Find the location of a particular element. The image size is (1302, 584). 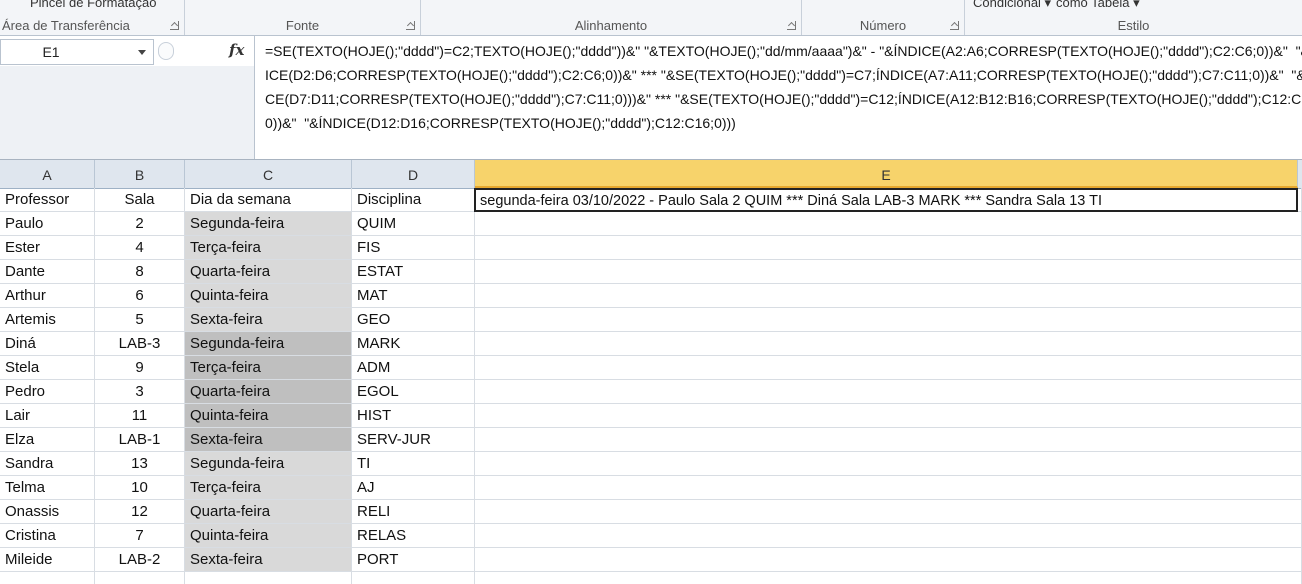

name-box: E1 is located at coordinates (77, 52).